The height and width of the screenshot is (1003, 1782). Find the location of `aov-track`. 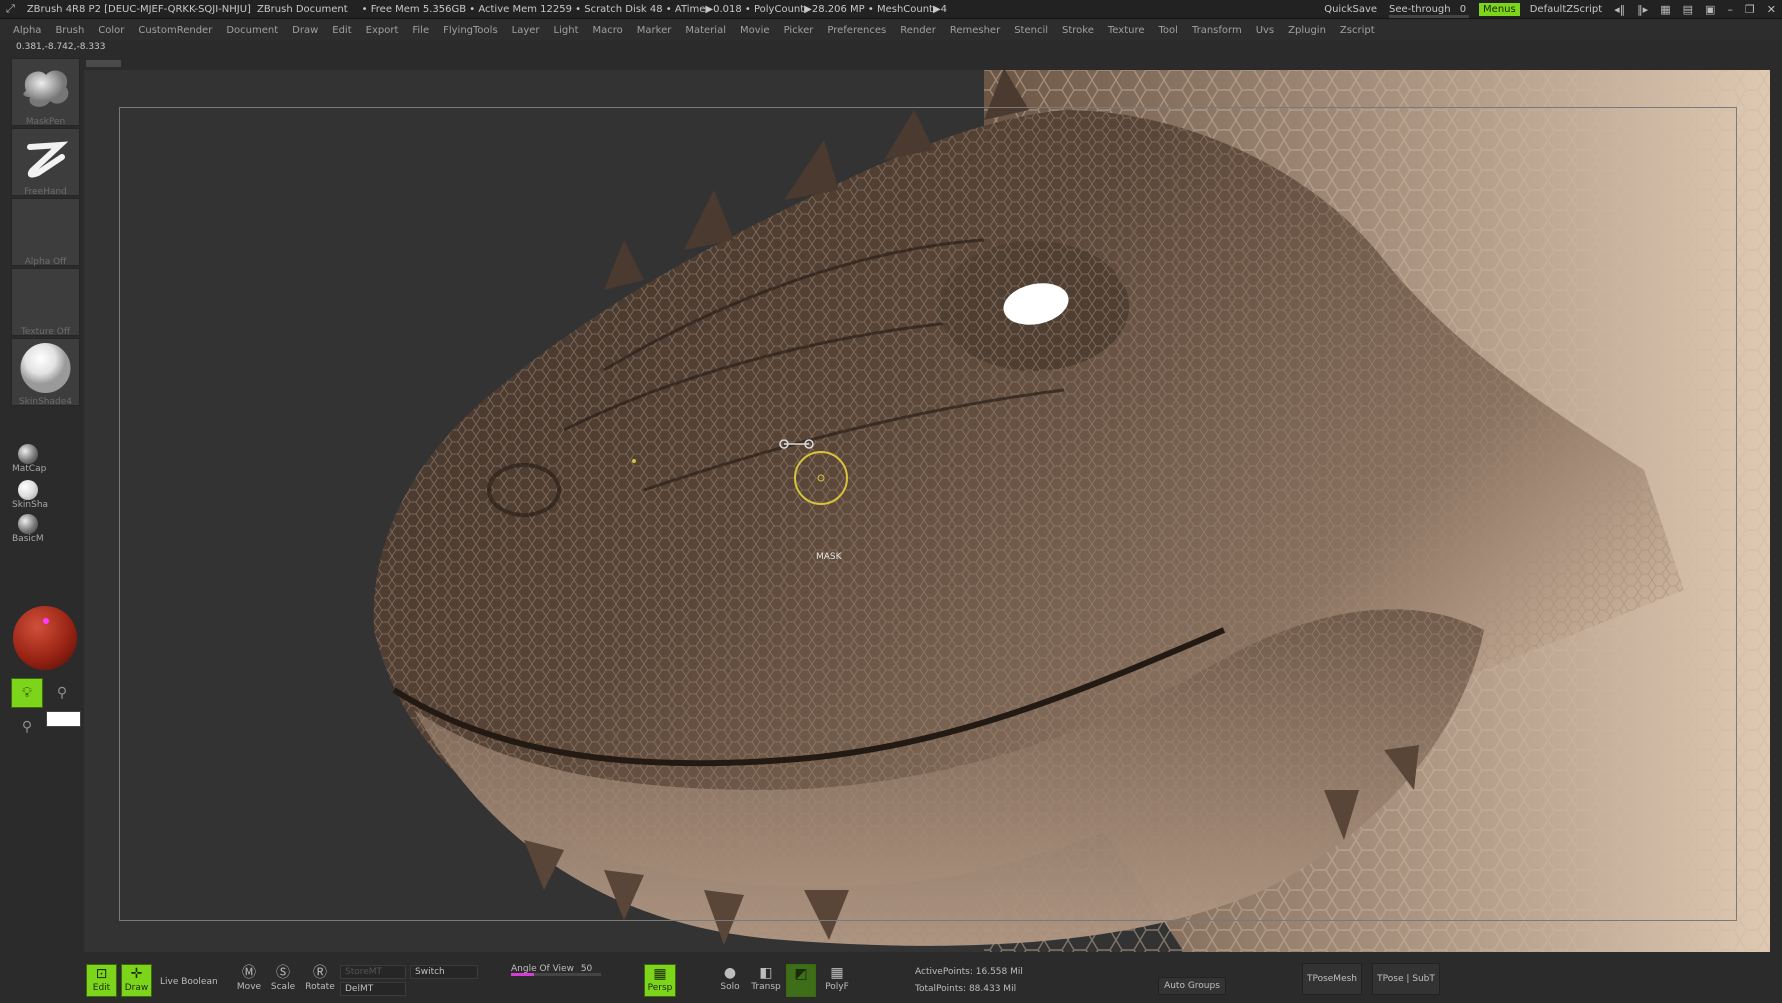

aov-track is located at coordinates (556, 974).